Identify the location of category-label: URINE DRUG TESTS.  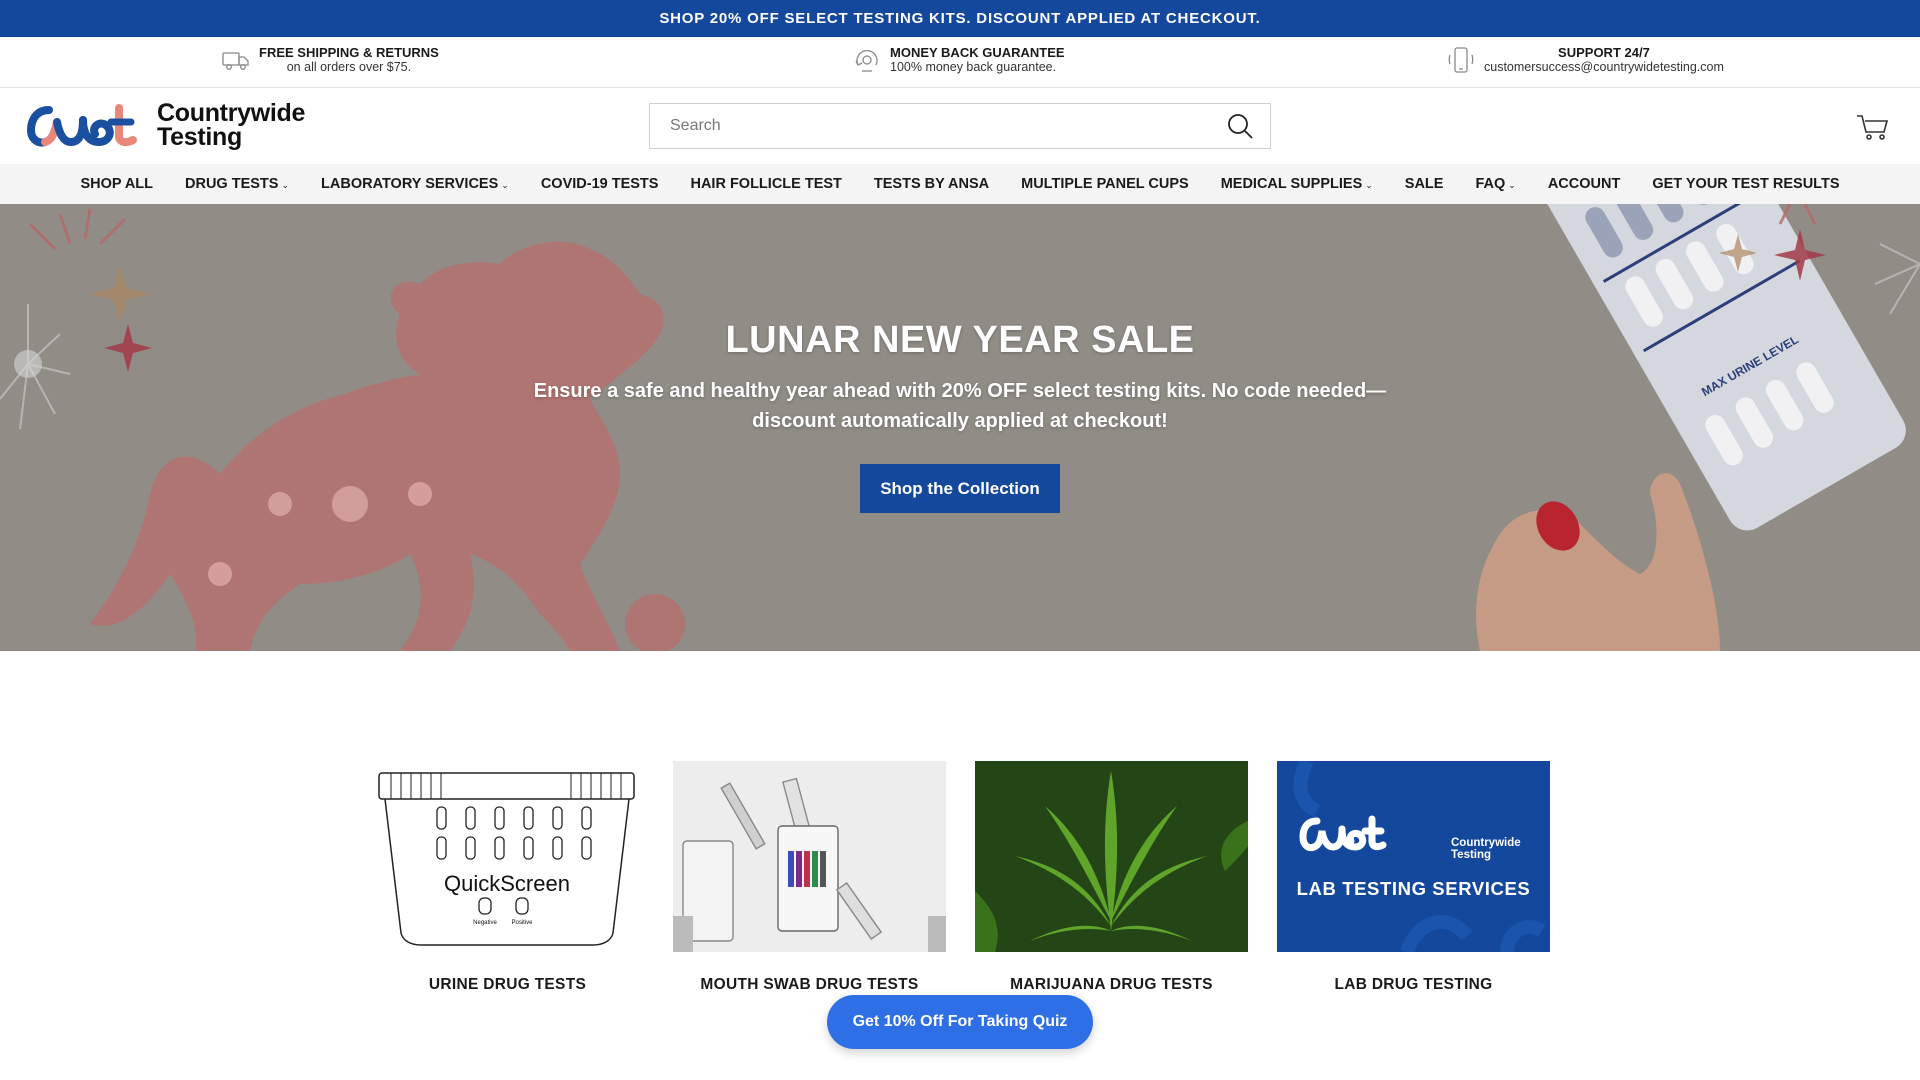
(507, 984).